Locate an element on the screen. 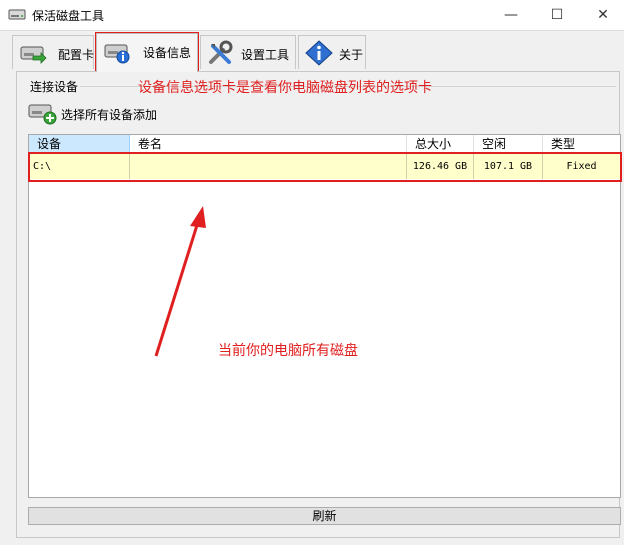  table-row: C:\ 126.46 GB 107.1 GB Fixed is located at coordinates (324, 166).